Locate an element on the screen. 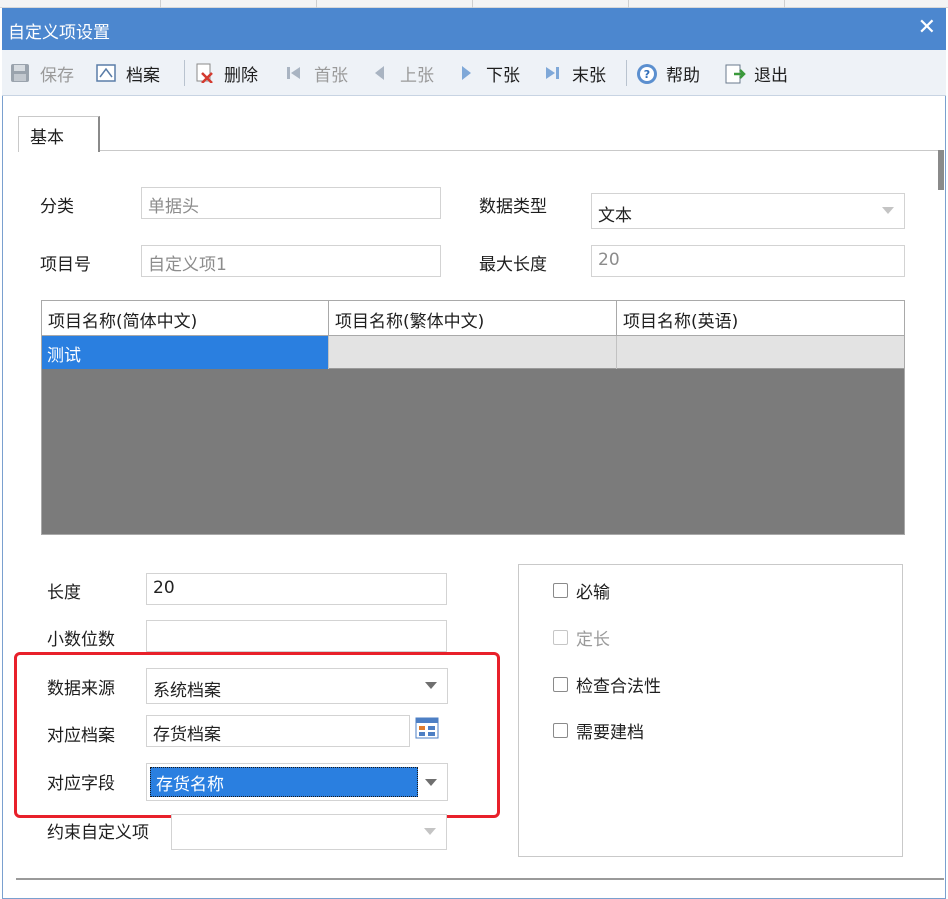 Image resolution: width=948 pixels, height=899 pixels. options-group is located at coordinates (710, 710).